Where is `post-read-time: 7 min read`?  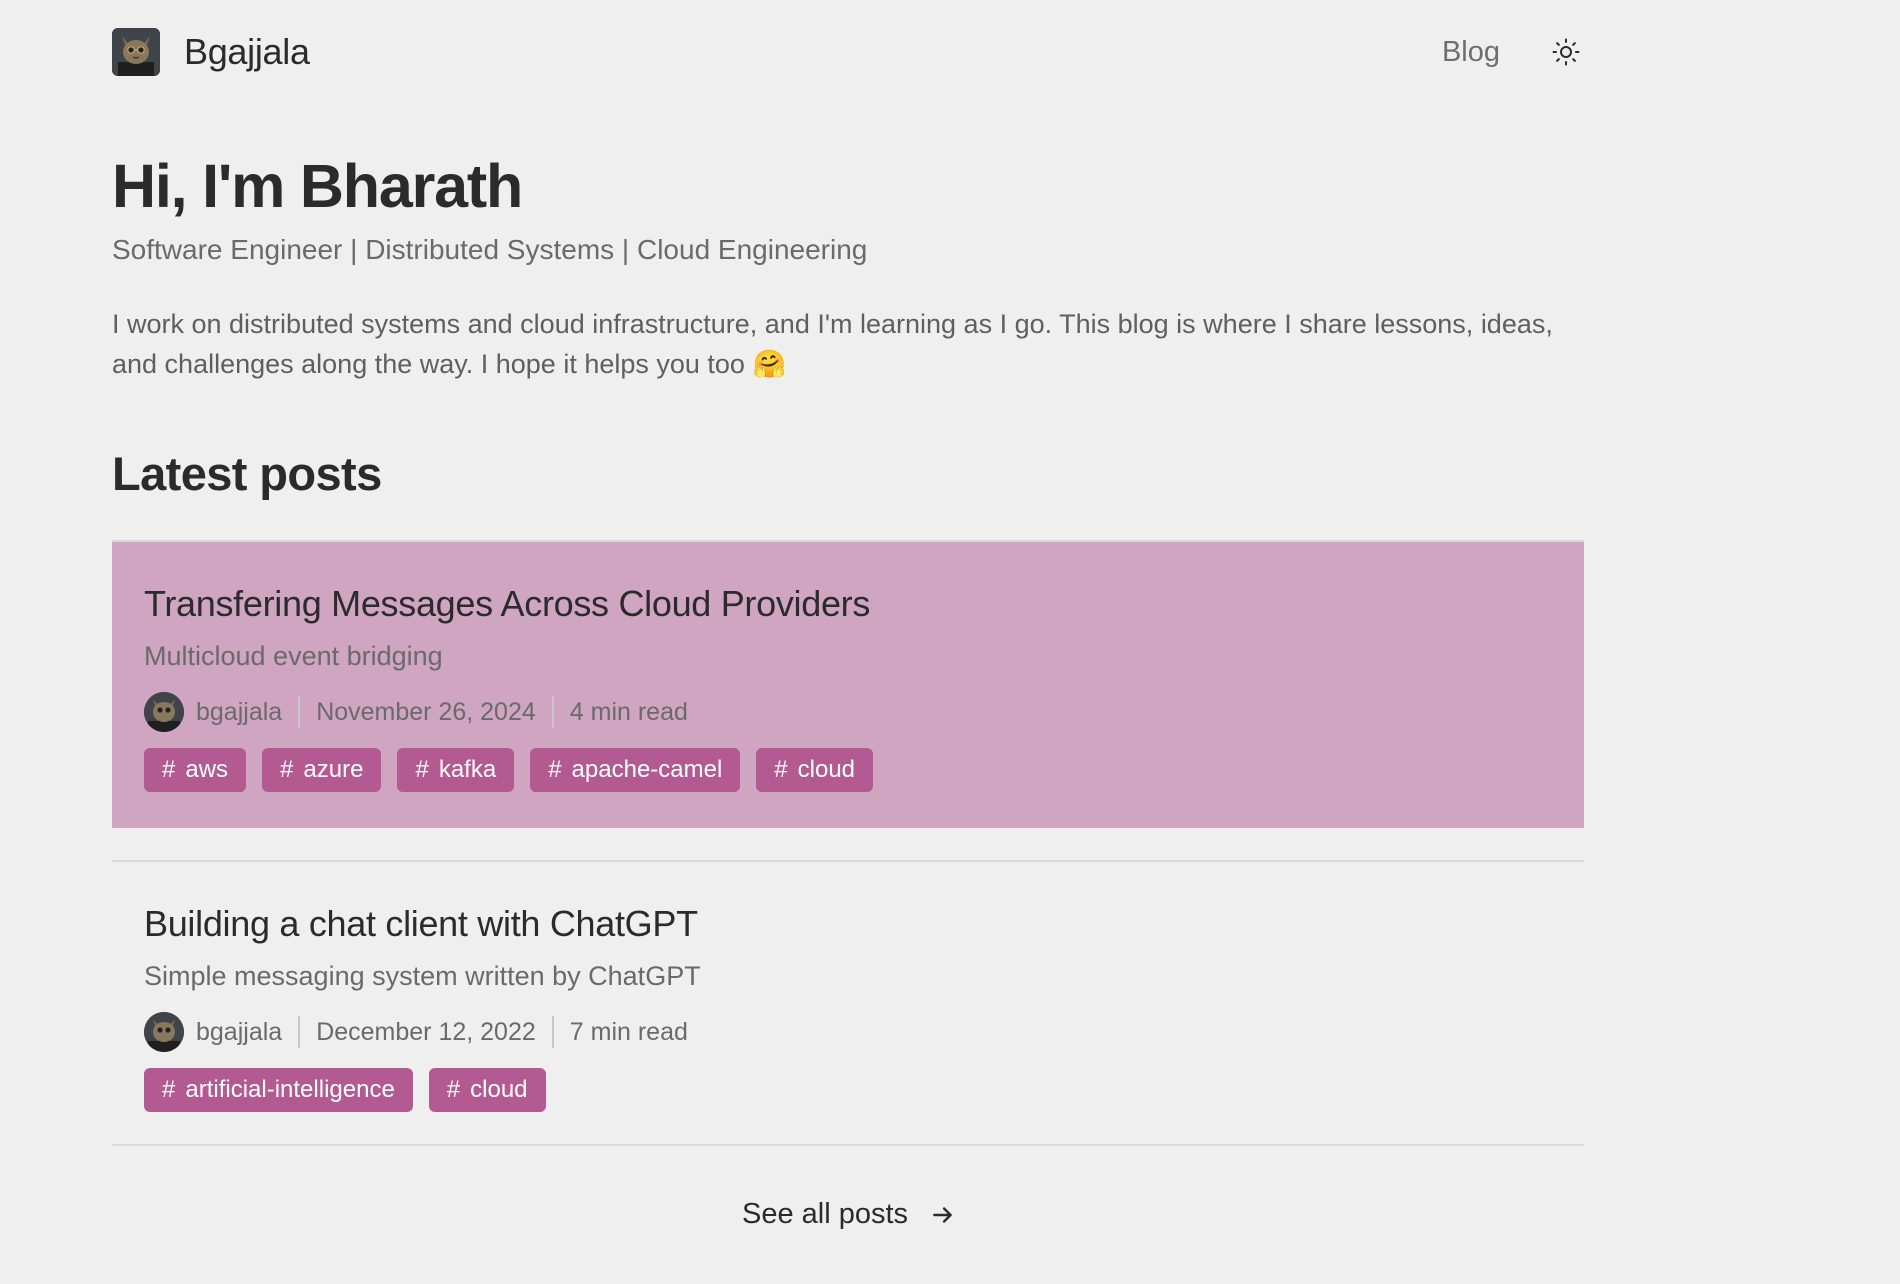
post-read-time: 7 min read is located at coordinates (628, 1031).